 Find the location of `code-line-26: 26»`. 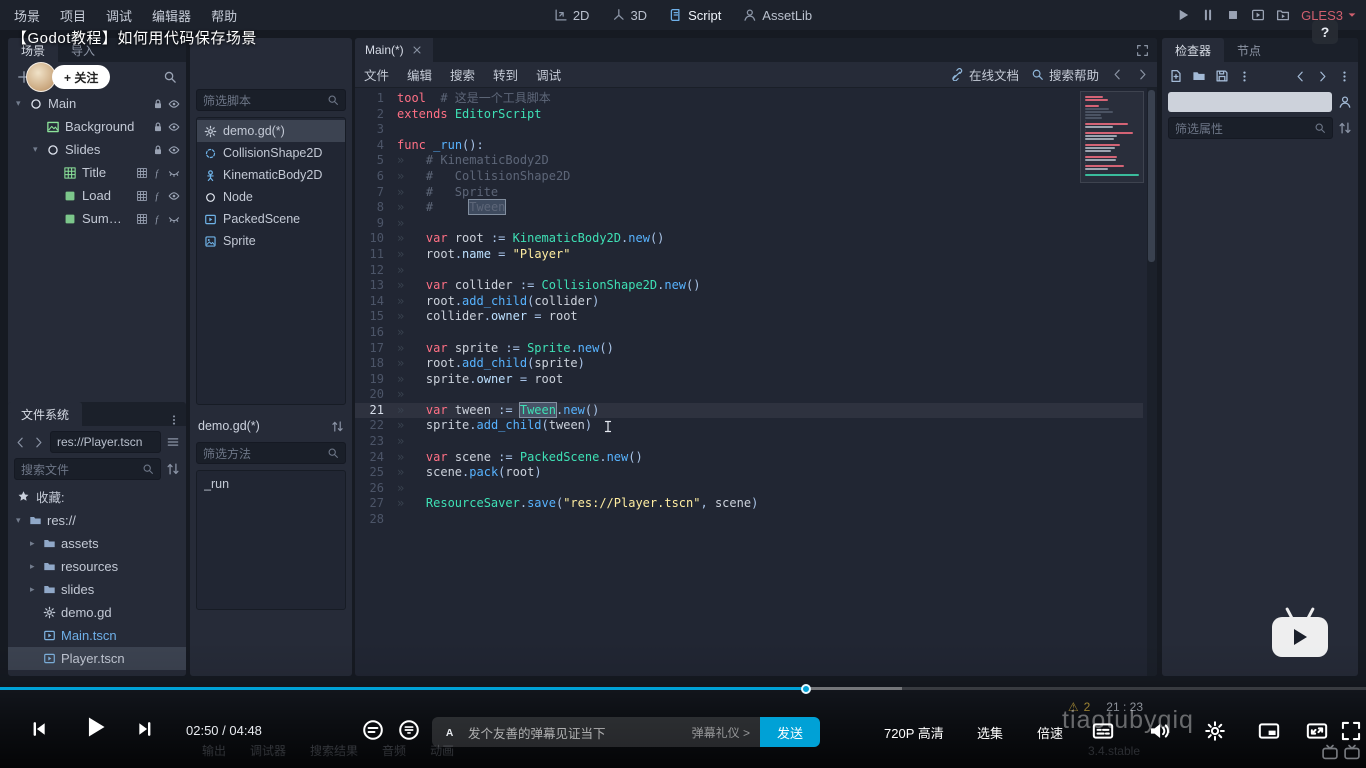

code-line-26: 26» is located at coordinates (749, 489).